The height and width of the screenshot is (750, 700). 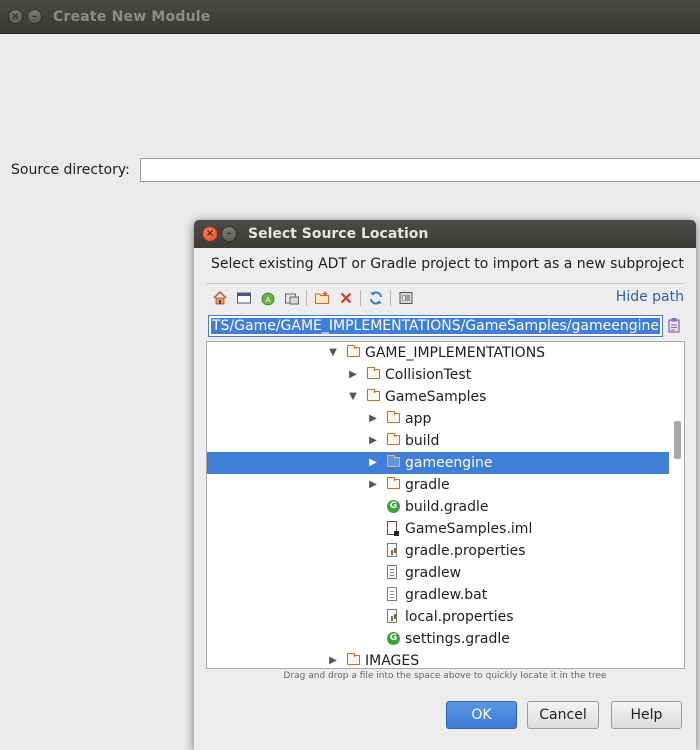 I want to click on cancel-button: Cancel, so click(x=563, y=715).